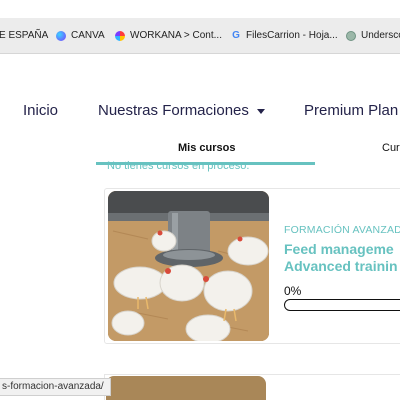 The height and width of the screenshot is (400, 400). Describe the element at coordinates (342, 230) in the screenshot. I see `course-category: FORMACIÓN AVANZADA` at that location.